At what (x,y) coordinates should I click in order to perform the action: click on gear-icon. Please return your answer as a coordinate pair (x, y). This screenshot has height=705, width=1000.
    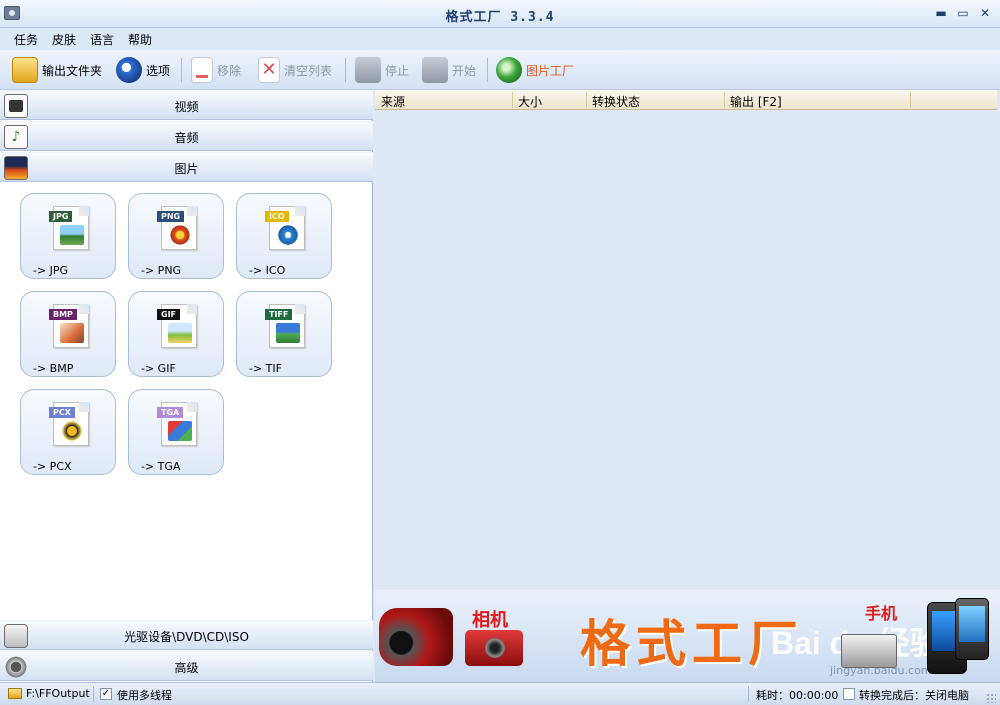
    Looking at the image, I should click on (129, 70).